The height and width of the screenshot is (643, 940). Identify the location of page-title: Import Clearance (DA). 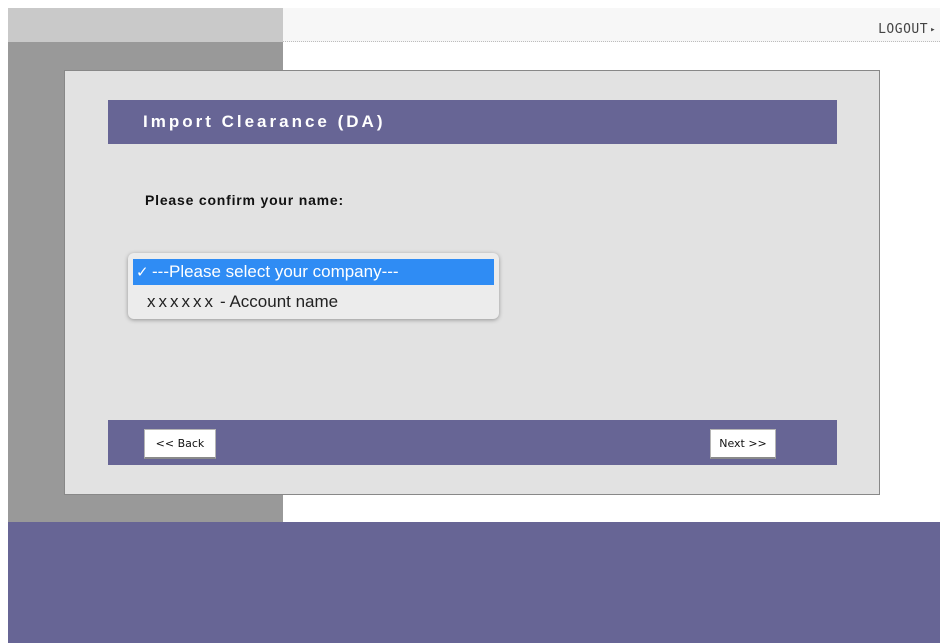
(264, 121).